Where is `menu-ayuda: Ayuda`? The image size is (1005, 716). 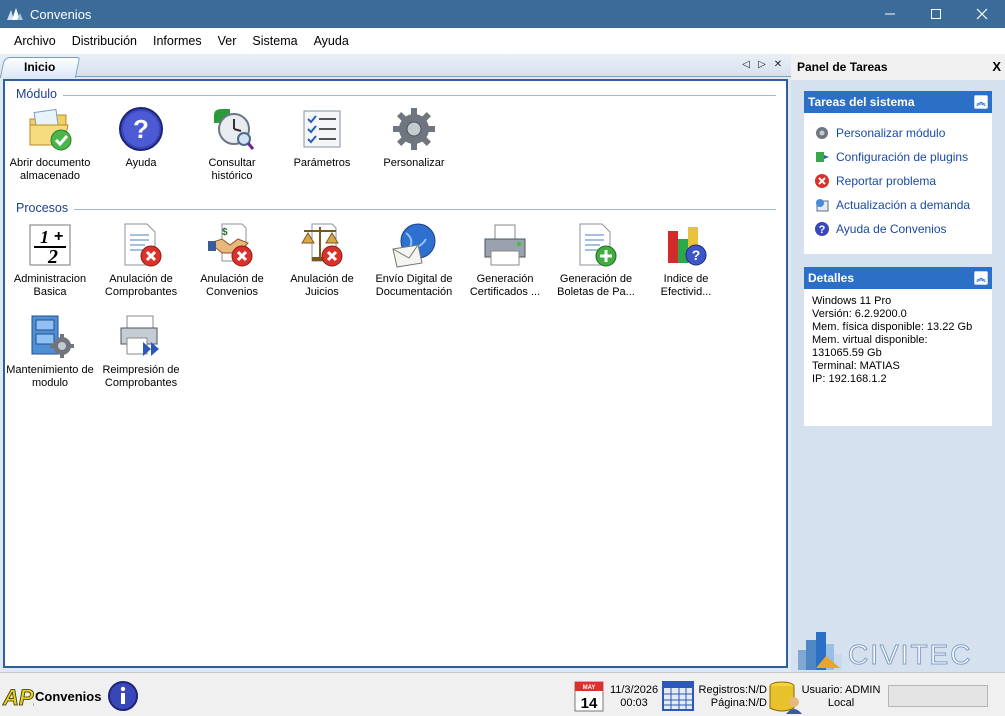 menu-ayuda: Ayuda is located at coordinates (331, 41).